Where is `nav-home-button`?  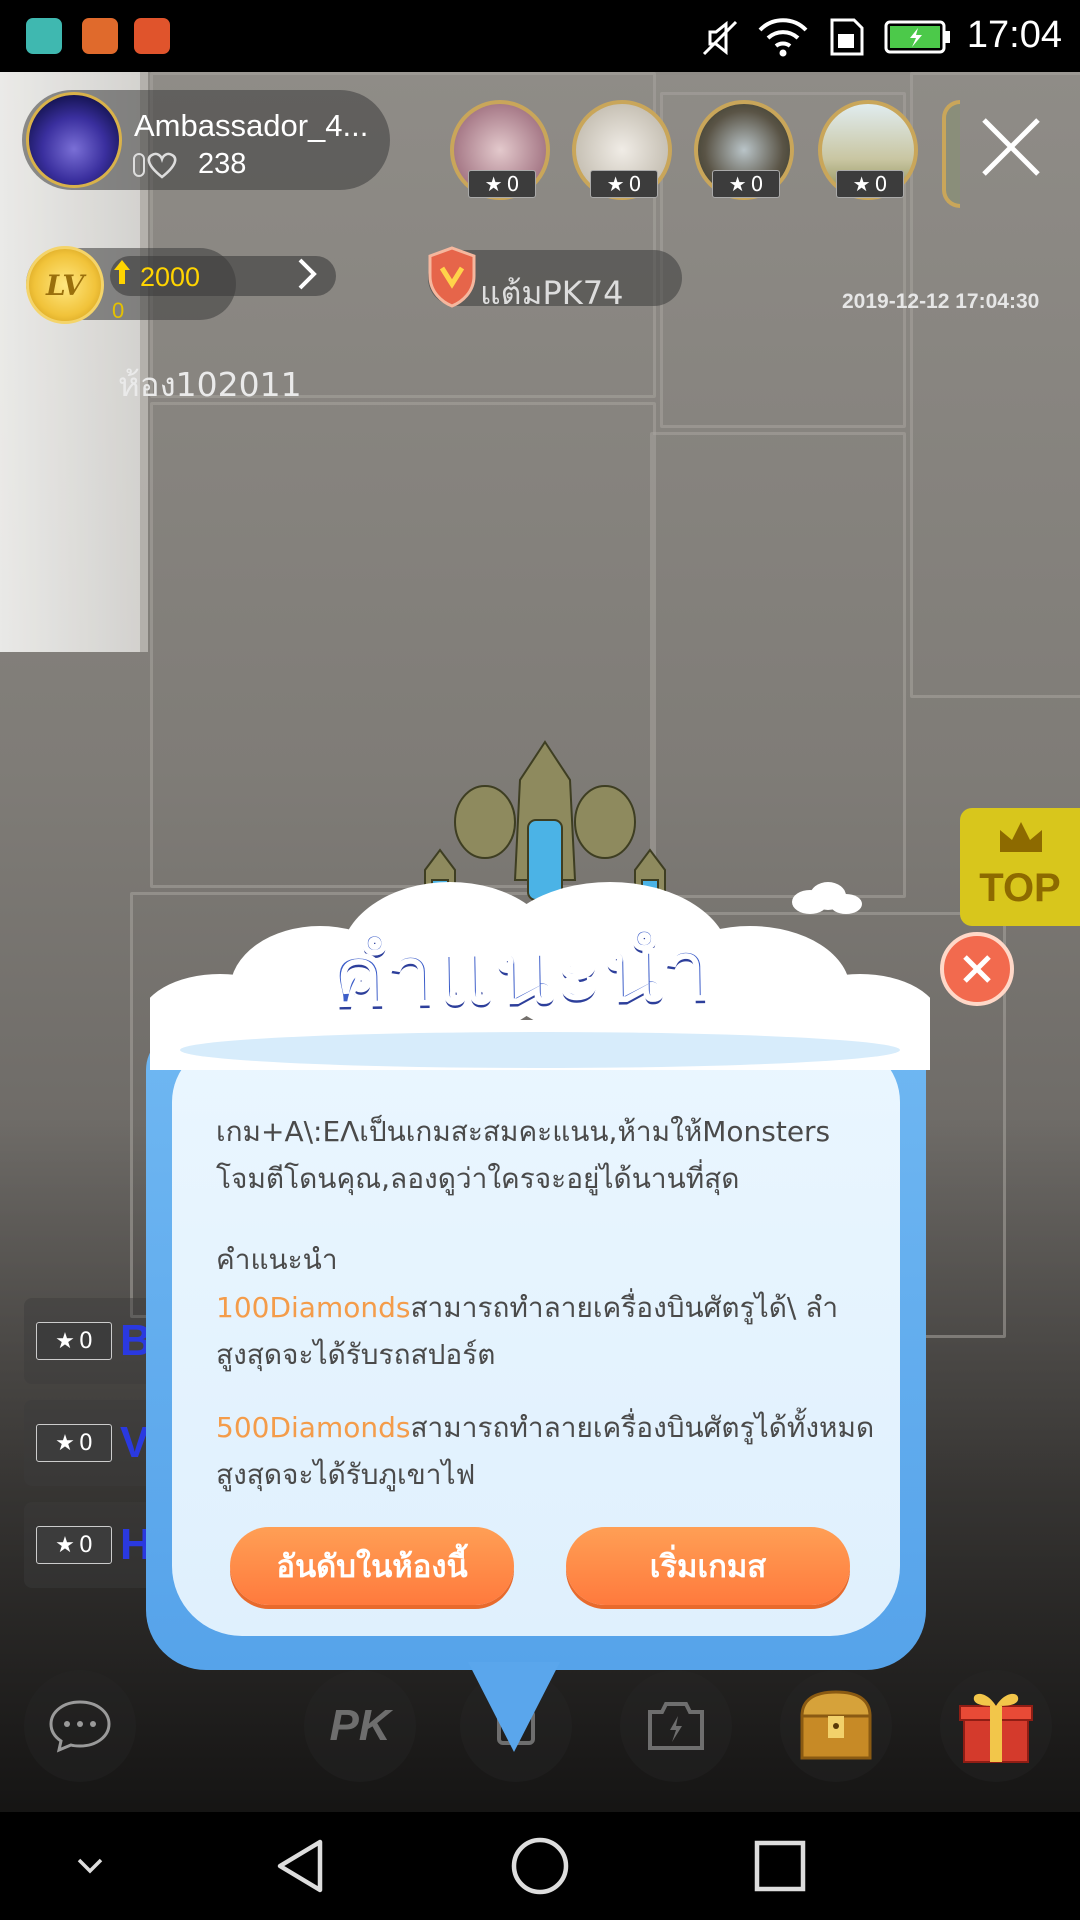 nav-home-button is located at coordinates (540, 1866).